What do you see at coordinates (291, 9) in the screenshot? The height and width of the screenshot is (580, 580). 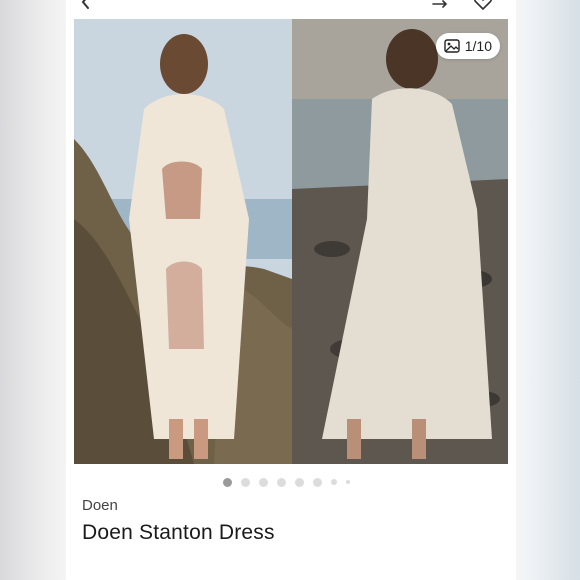 I see `top-bar` at bounding box center [291, 9].